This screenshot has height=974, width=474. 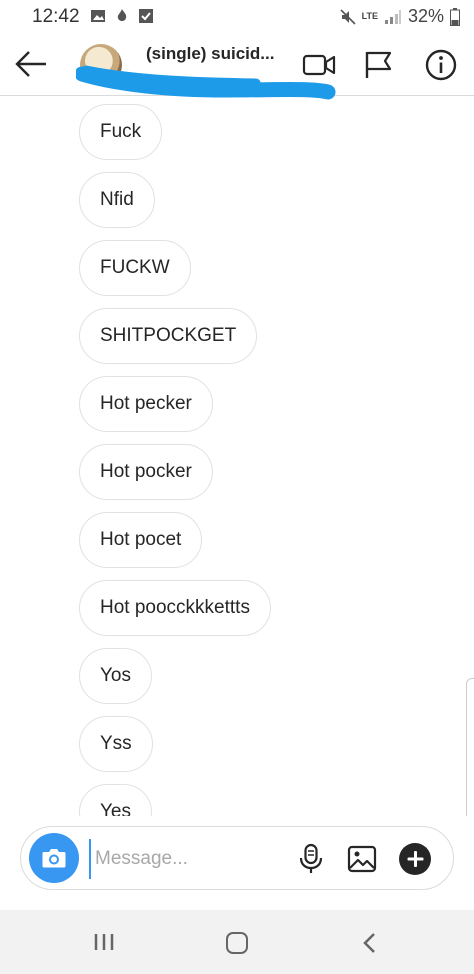 I want to click on message-bubble: FUCKW, so click(x=135, y=268).